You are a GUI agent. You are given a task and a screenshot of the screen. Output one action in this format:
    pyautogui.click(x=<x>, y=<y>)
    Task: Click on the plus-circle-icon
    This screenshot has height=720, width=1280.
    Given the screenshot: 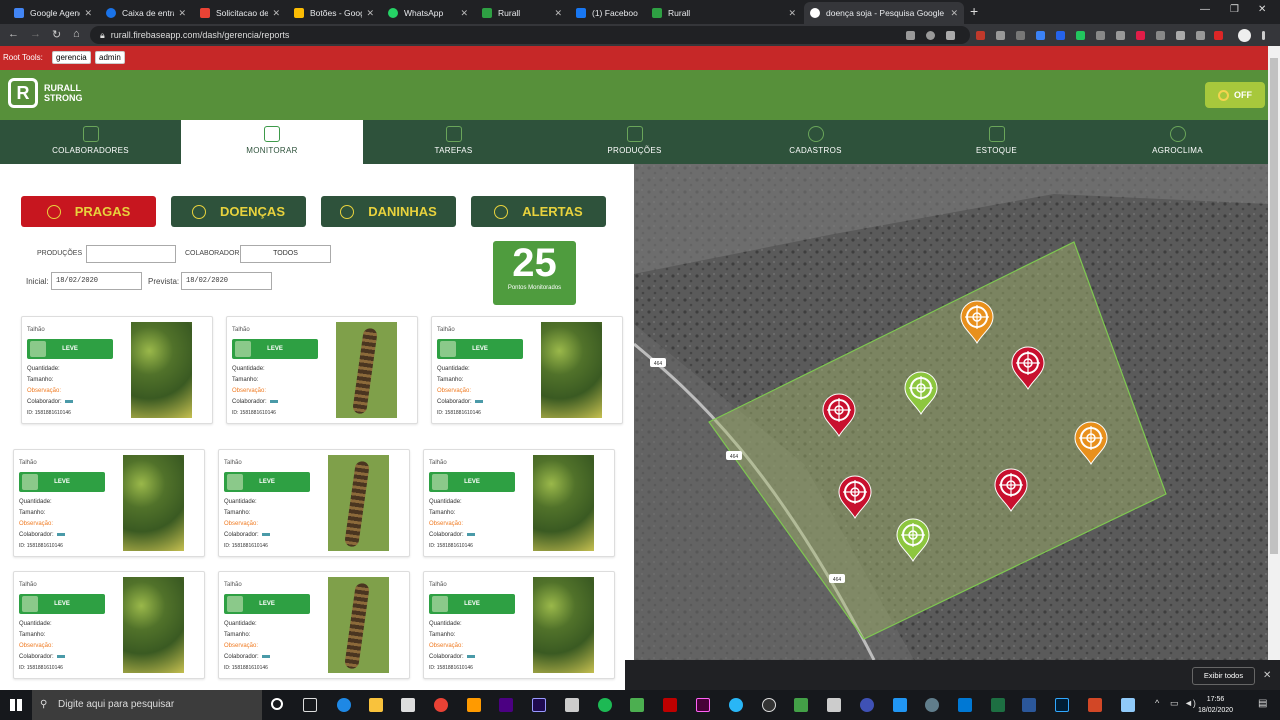 What is the action you would take?
    pyautogui.click(x=930, y=35)
    